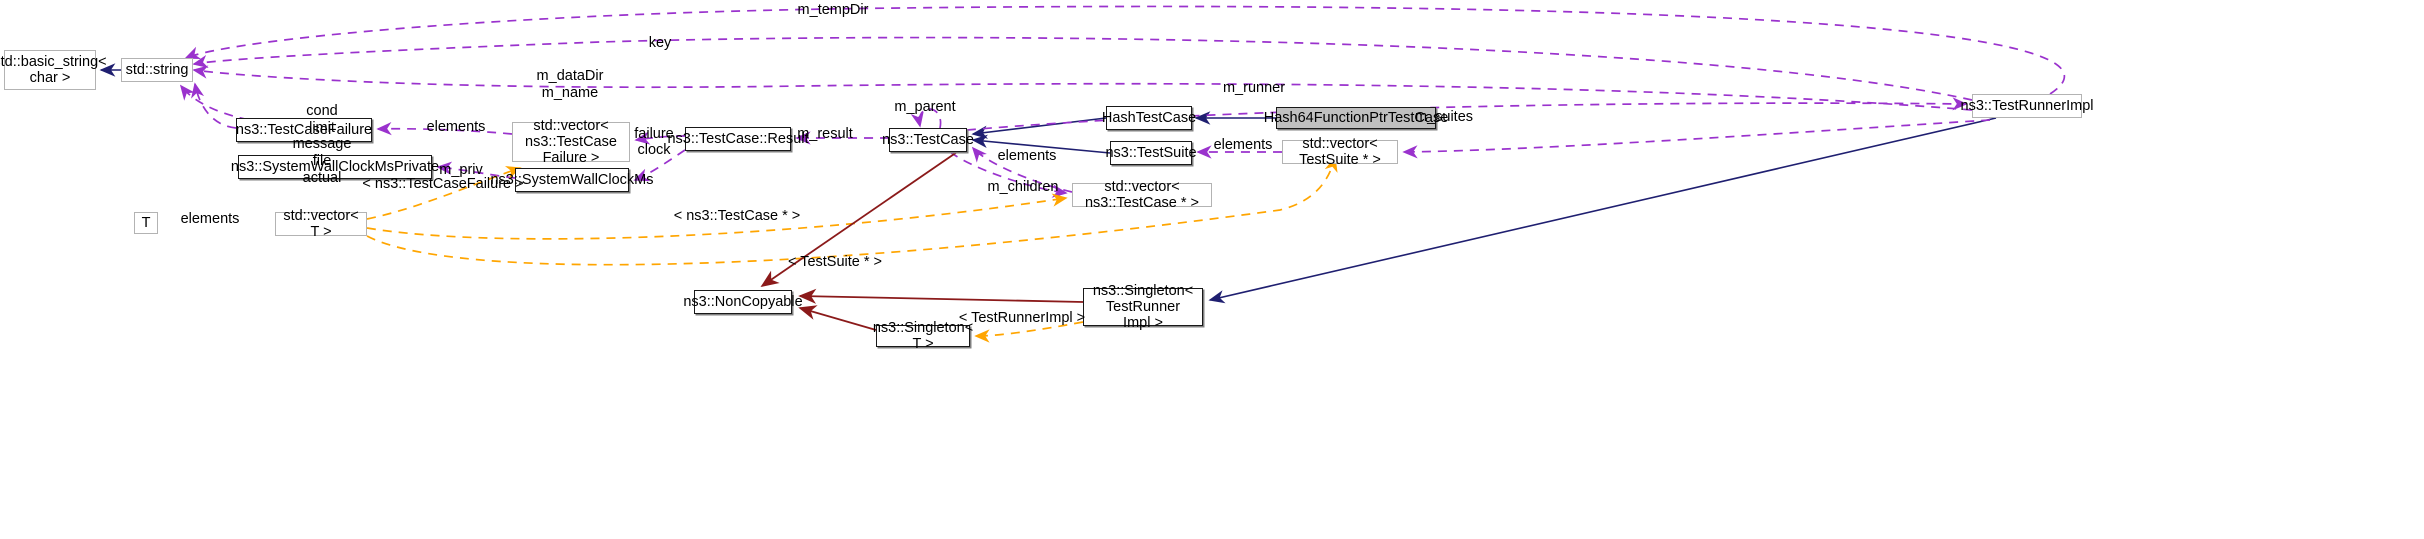 This screenshot has width=2424, height=539. I want to click on edge-label-key: key, so click(660, 43).